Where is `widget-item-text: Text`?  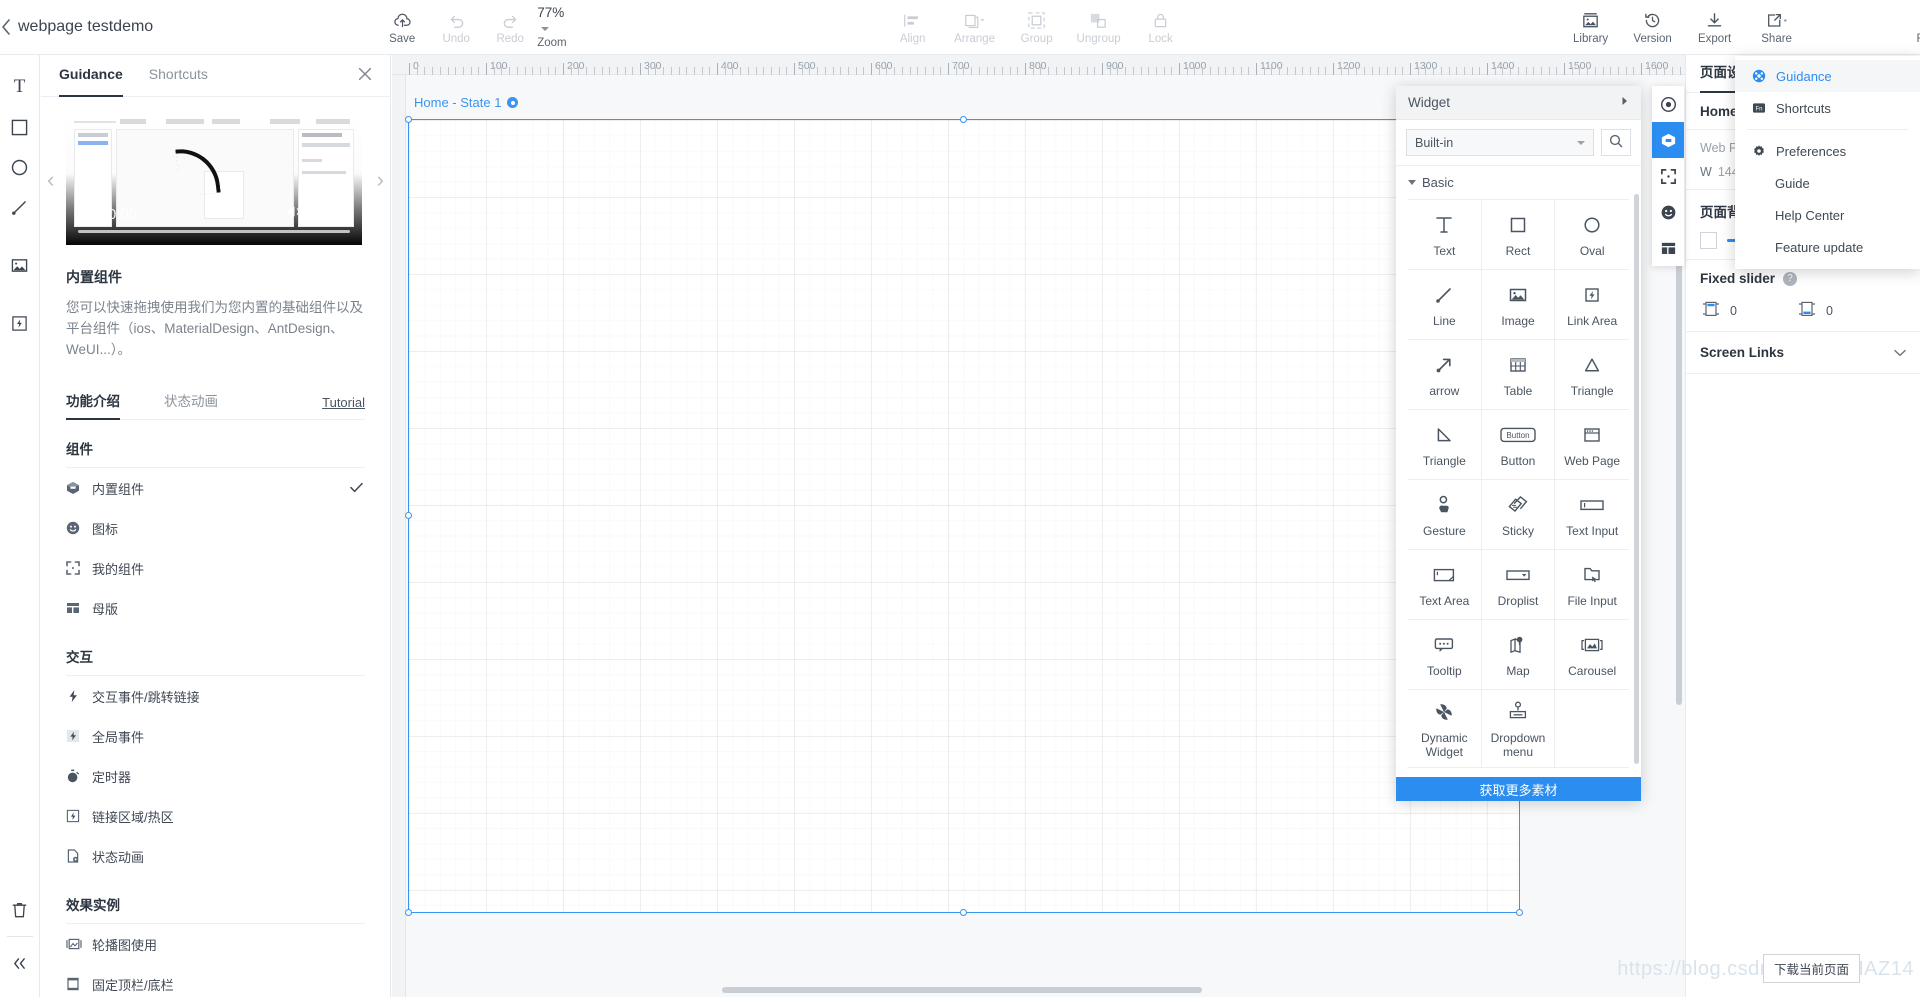
widget-item-text: Text is located at coordinates (1445, 235).